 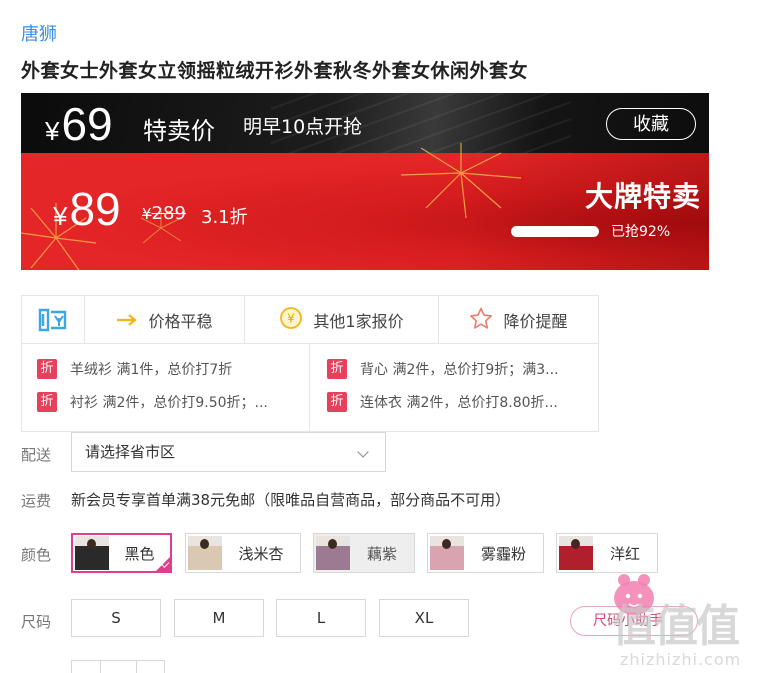 What do you see at coordinates (358, 321) in the screenshot?
I see `other-quotes-label: 其他1家报价` at bounding box center [358, 321].